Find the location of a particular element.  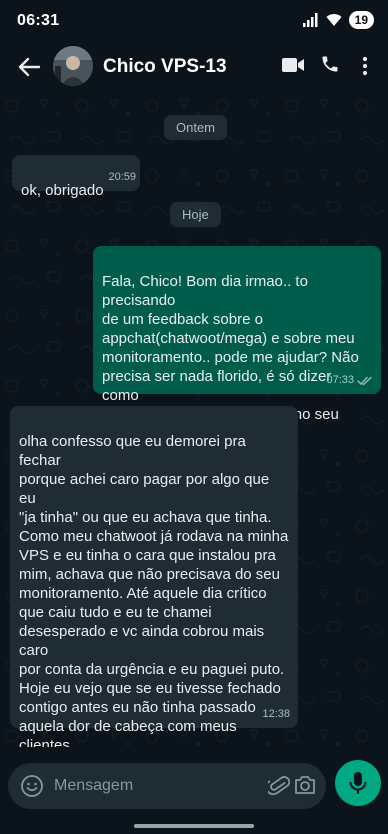

message-meta: 07:33 is located at coordinates (349, 380).